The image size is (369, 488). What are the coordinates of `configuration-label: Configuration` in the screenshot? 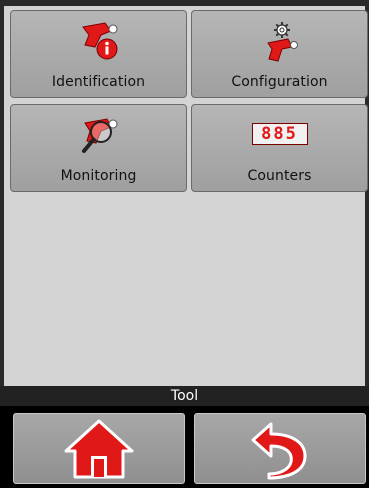 It's located at (279, 82).